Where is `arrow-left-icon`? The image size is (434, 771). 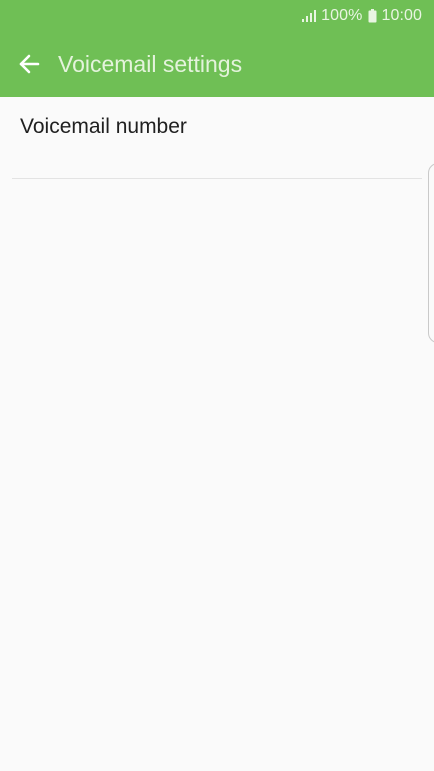 arrow-left-icon is located at coordinates (29, 64).